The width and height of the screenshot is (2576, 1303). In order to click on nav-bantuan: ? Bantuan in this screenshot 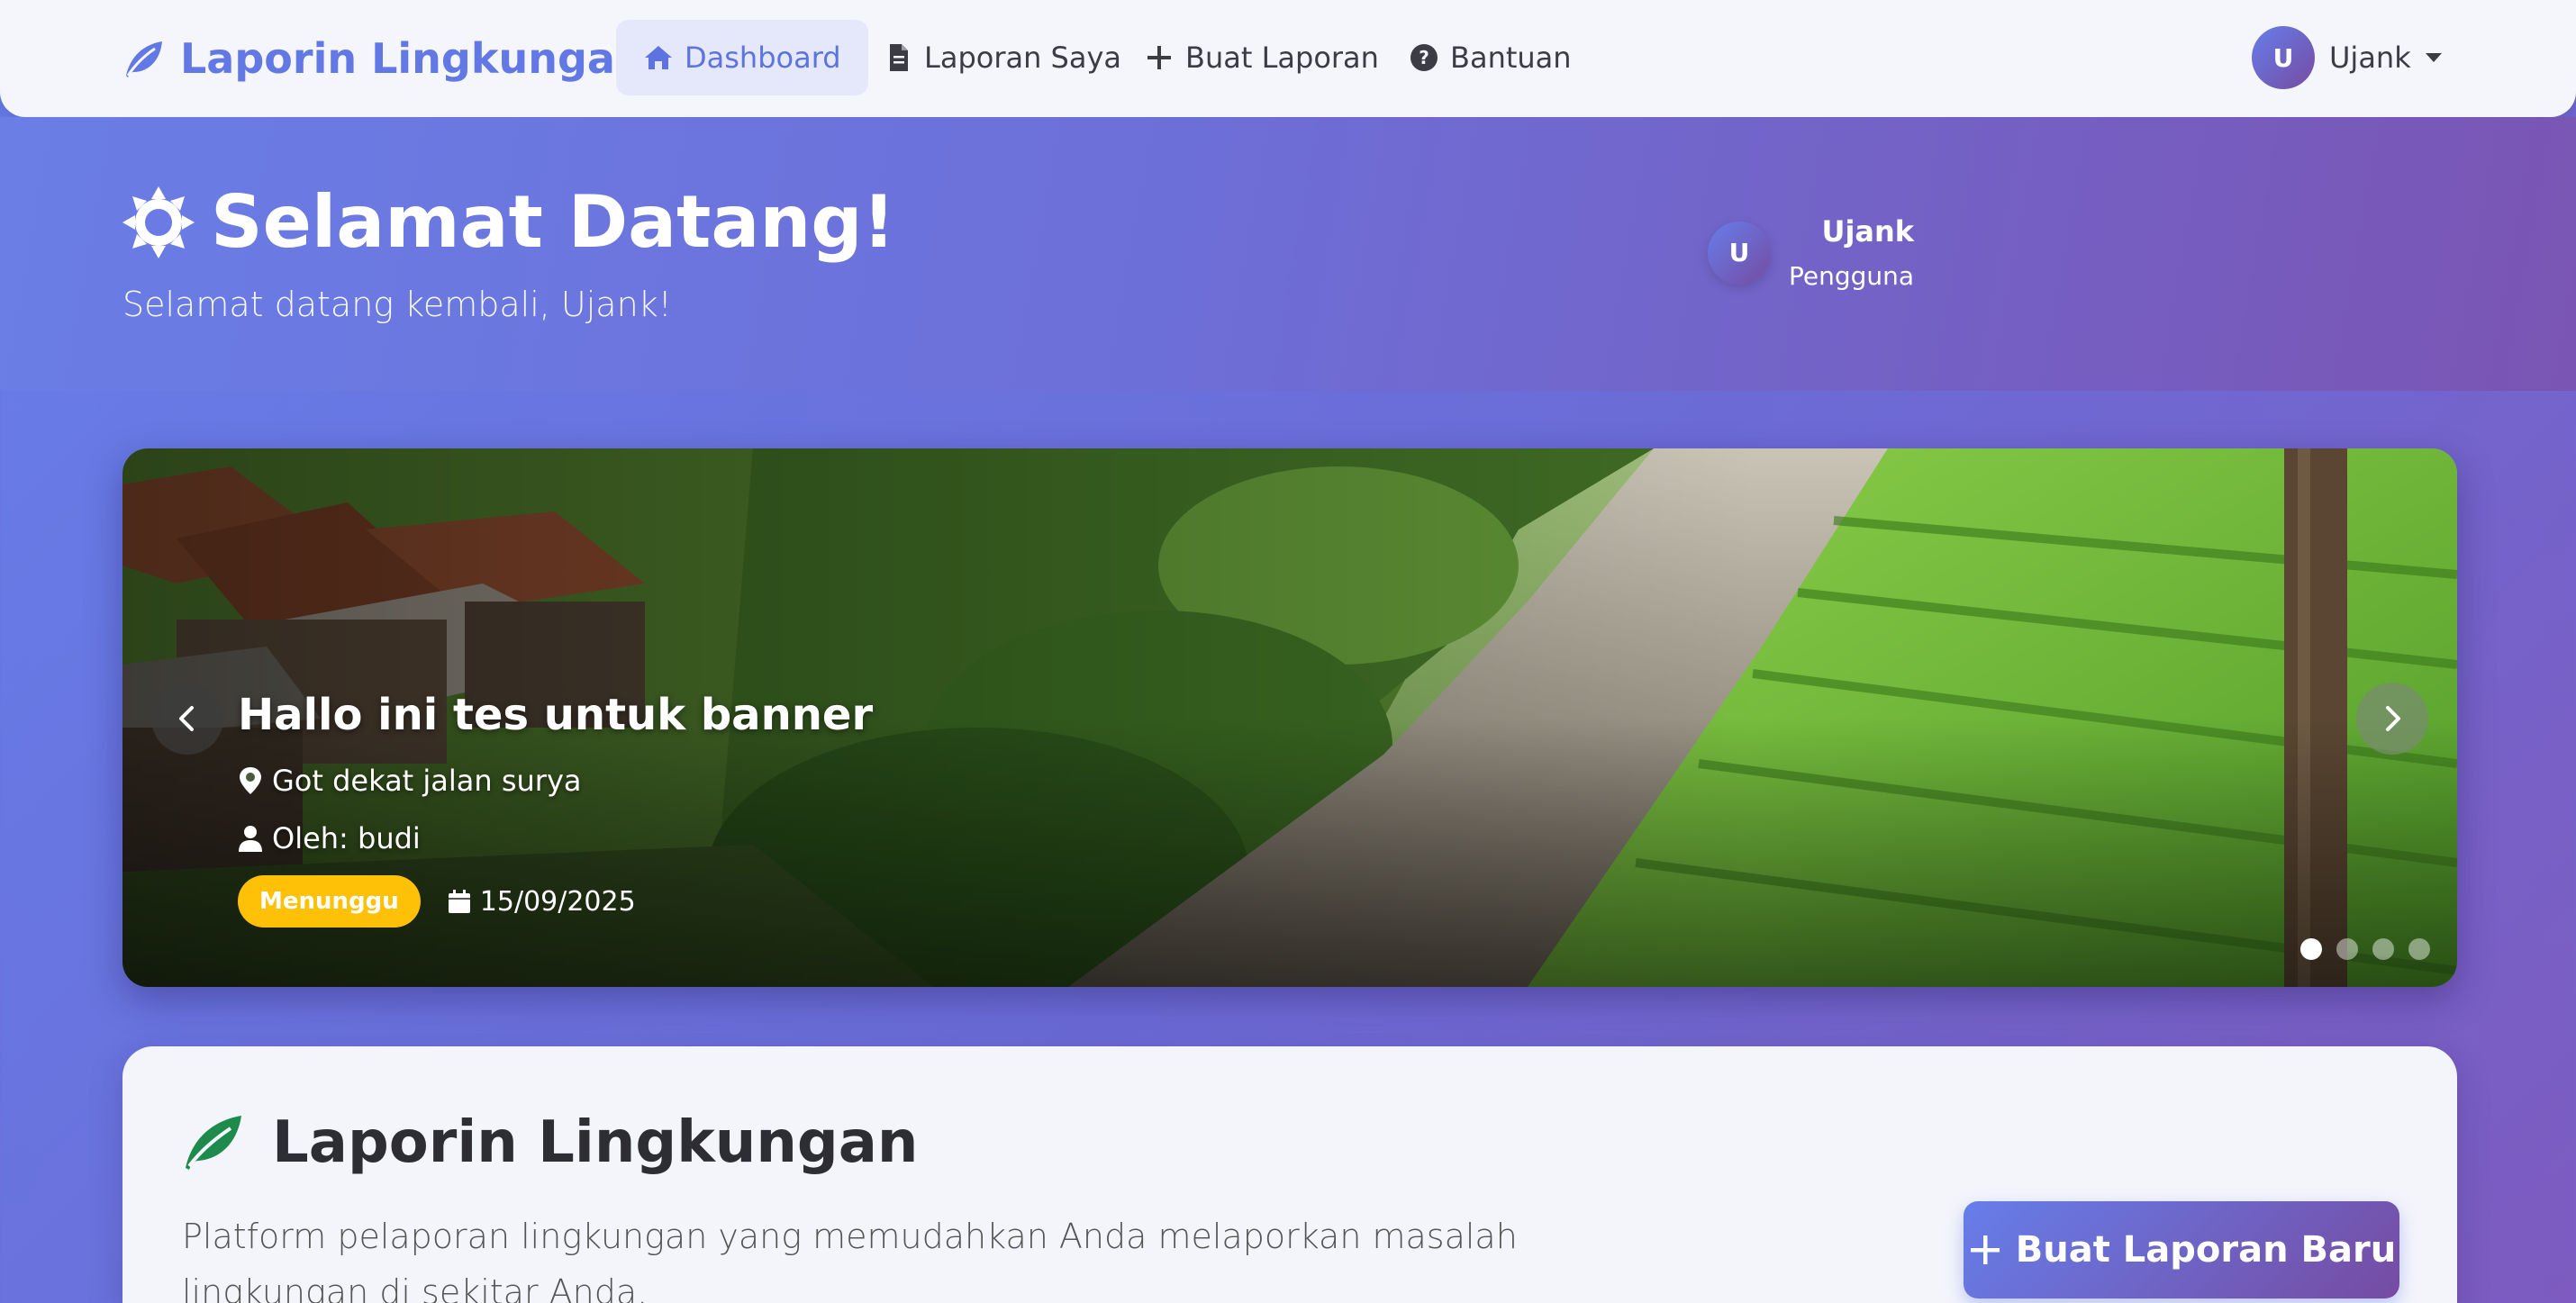, I will do `click(1490, 57)`.